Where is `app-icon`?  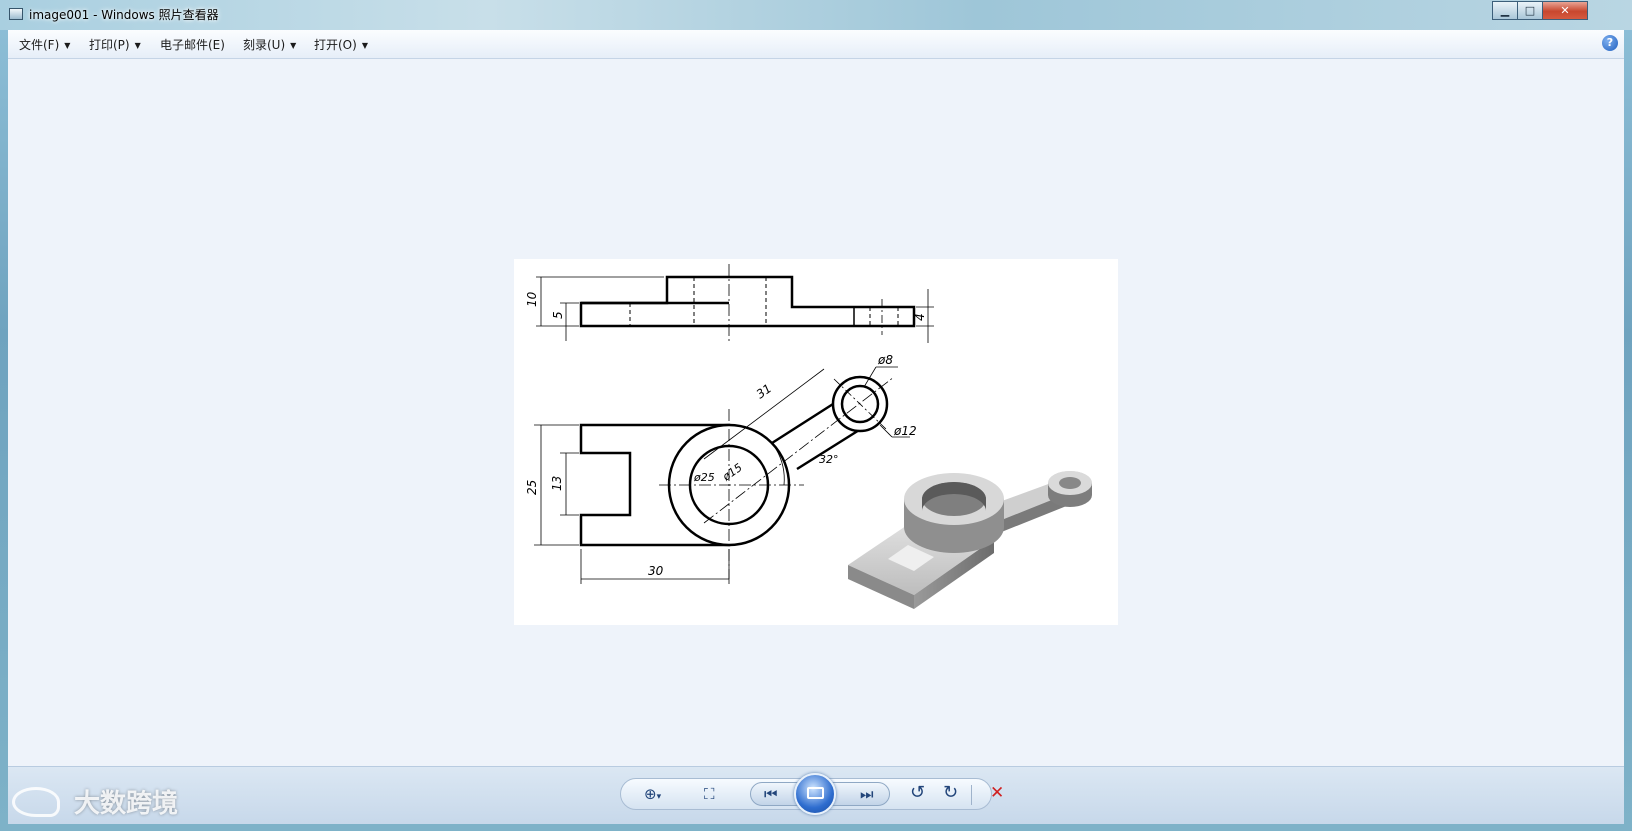
app-icon is located at coordinates (16, 14).